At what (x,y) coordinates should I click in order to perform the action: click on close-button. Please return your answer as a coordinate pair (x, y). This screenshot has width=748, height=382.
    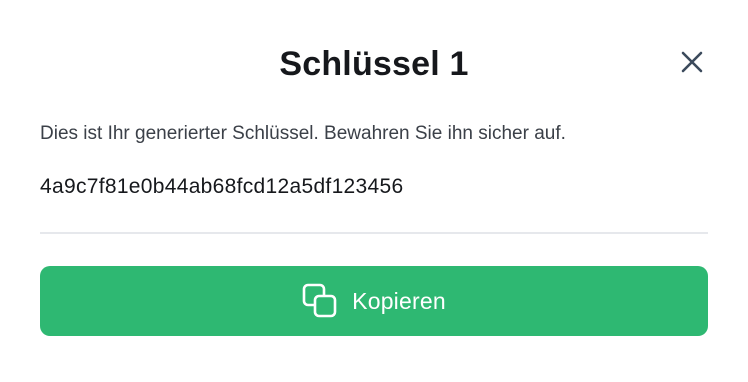
    Looking at the image, I should click on (692, 62).